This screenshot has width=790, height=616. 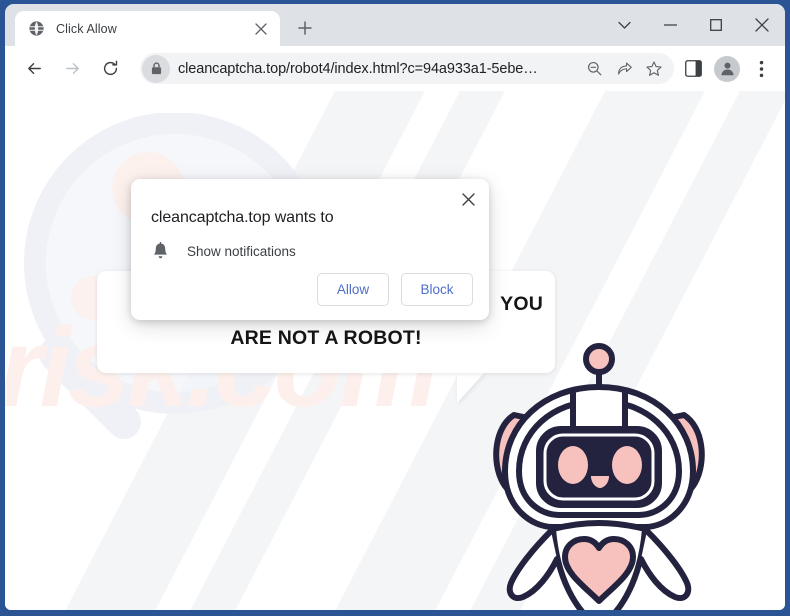 What do you see at coordinates (599, 476) in the screenshot?
I see `robot-mascot-icon` at bounding box center [599, 476].